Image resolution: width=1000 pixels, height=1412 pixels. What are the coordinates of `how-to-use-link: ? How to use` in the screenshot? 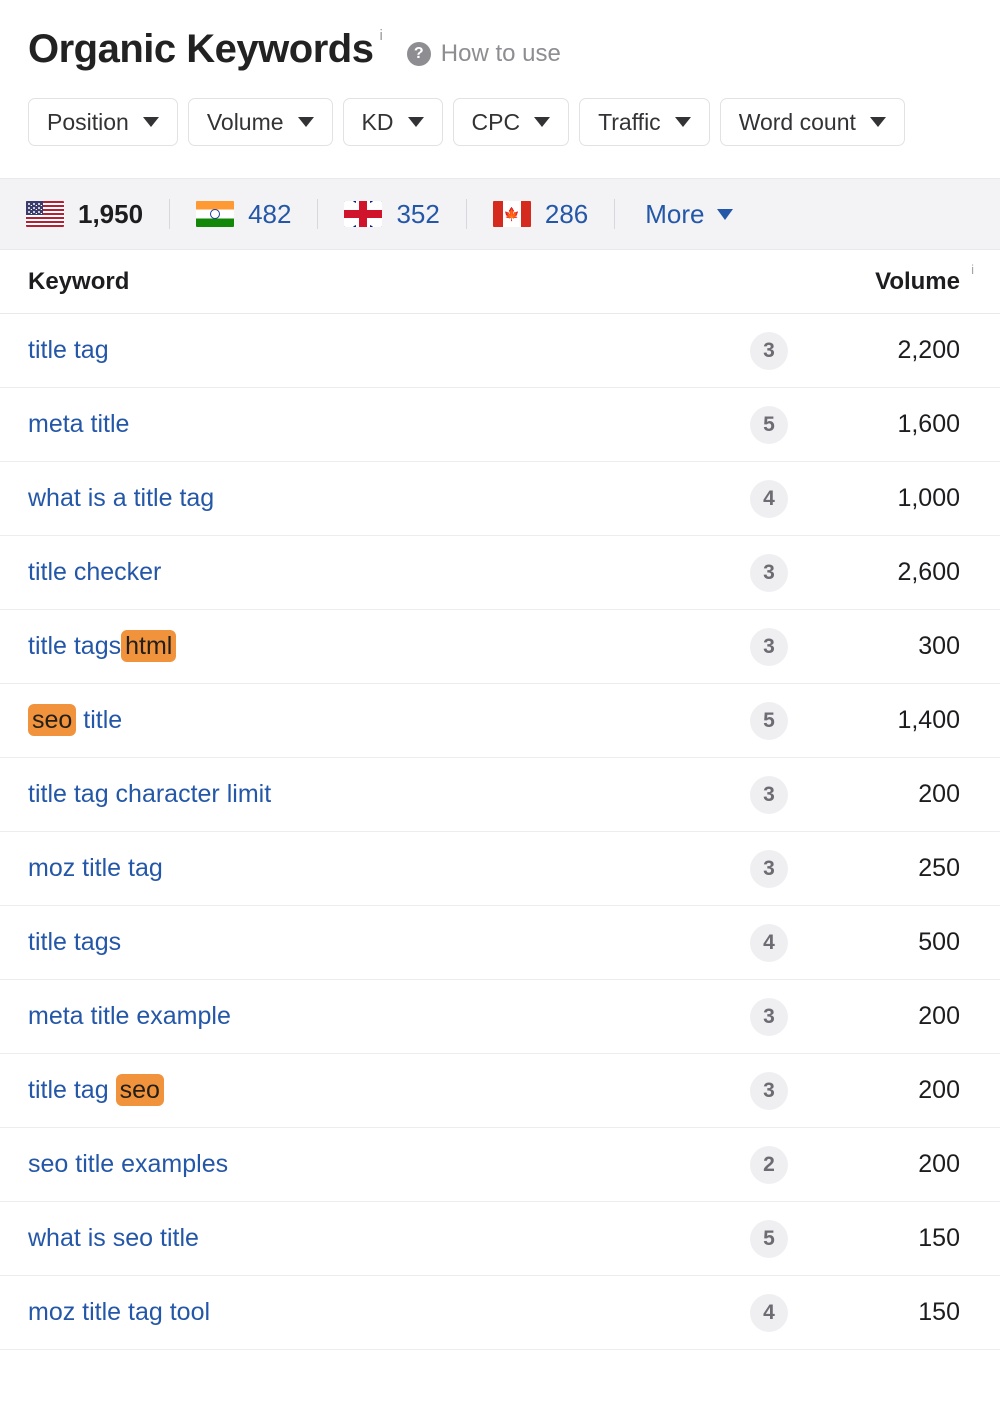 It's located at (483, 54).